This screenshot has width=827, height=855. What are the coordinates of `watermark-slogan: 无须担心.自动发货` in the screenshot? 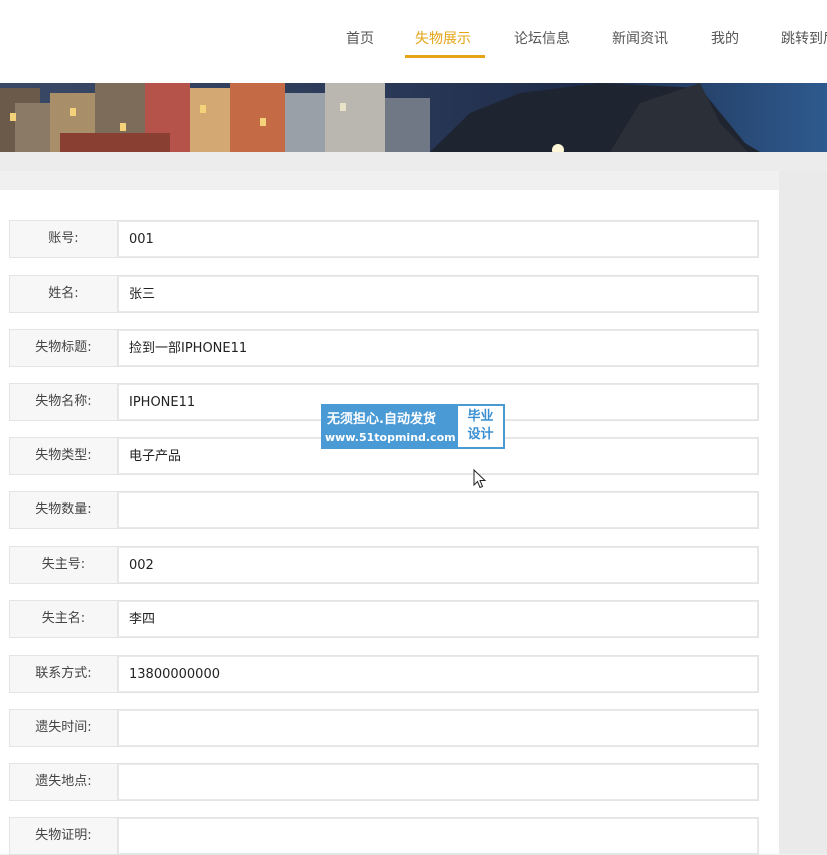 It's located at (381, 419).